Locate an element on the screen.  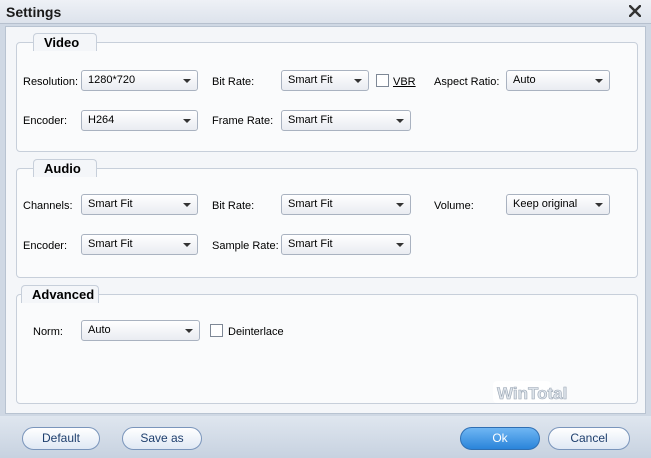
title-bar: Settings is located at coordinates (325, 12).